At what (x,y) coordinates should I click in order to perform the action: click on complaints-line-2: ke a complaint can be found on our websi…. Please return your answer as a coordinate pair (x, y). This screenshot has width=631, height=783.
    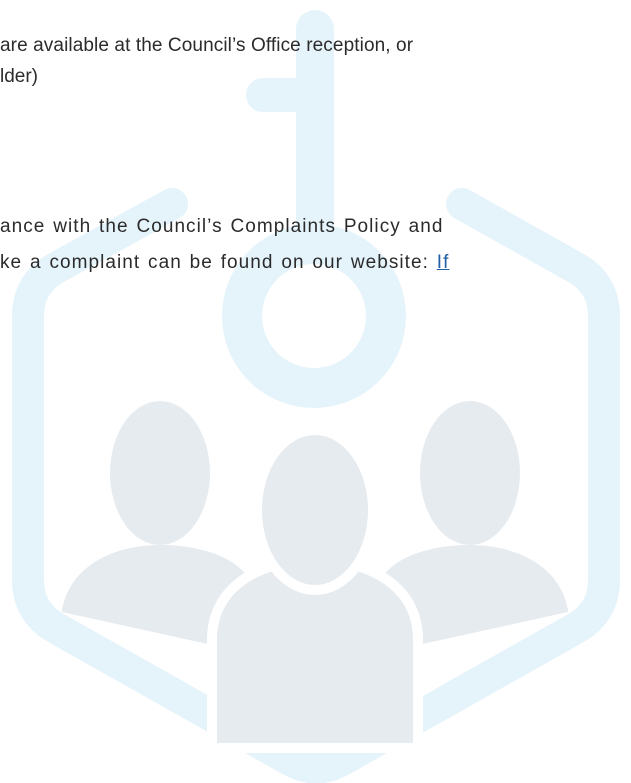
    Looking at the image, I should click on (224, 263).